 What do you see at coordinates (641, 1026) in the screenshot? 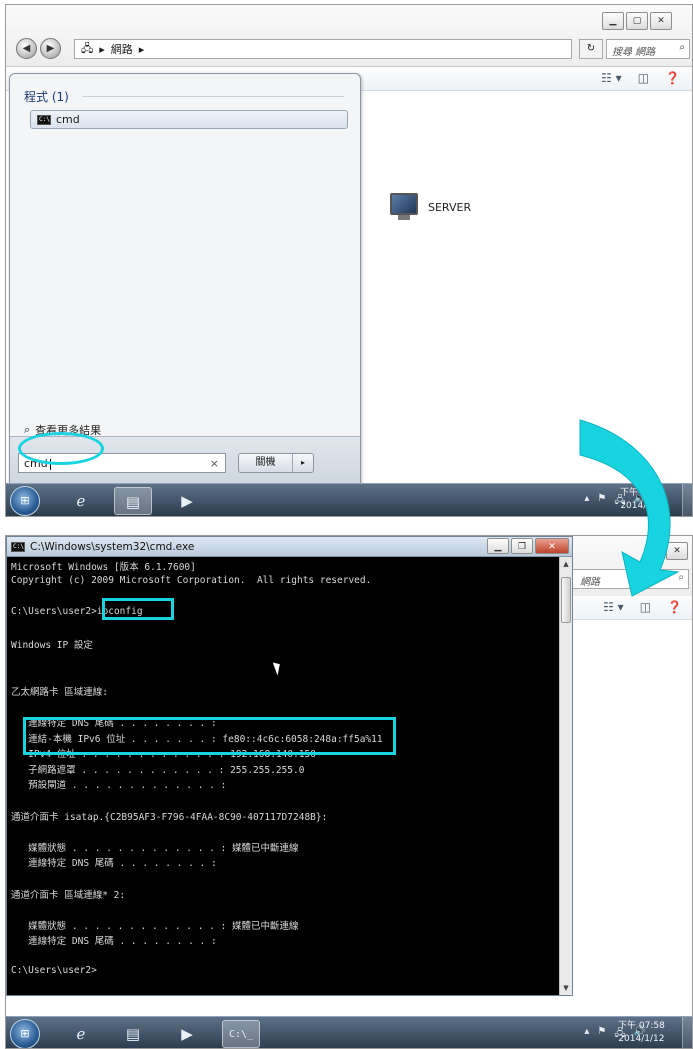
I see `clock-time: 下午 07:58` at bounding box center [641, 1026].